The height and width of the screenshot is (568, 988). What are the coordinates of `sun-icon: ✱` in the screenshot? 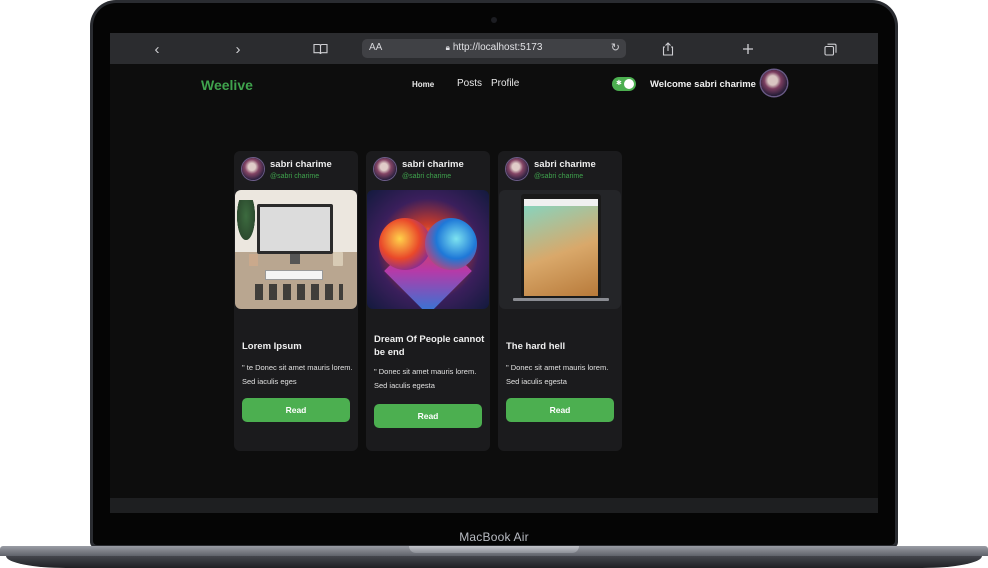 It's located at (619, 83).